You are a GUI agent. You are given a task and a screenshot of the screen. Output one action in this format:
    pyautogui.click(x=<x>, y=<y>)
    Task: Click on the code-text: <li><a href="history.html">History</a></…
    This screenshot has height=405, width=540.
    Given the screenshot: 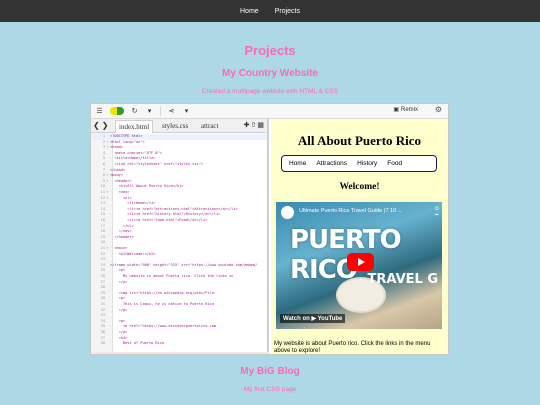 What is the action you would take?
    pyautogui.click(x=165, y=214)
    